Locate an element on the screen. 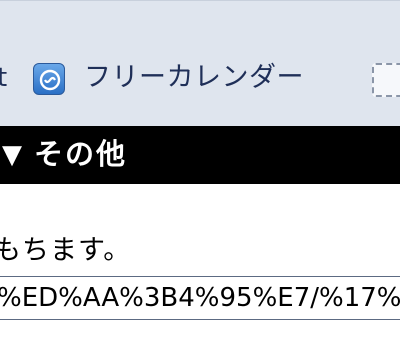 The width and height of the screenshot is (400, 361). bookmark-checkbox is located at coordinates (386, 80).